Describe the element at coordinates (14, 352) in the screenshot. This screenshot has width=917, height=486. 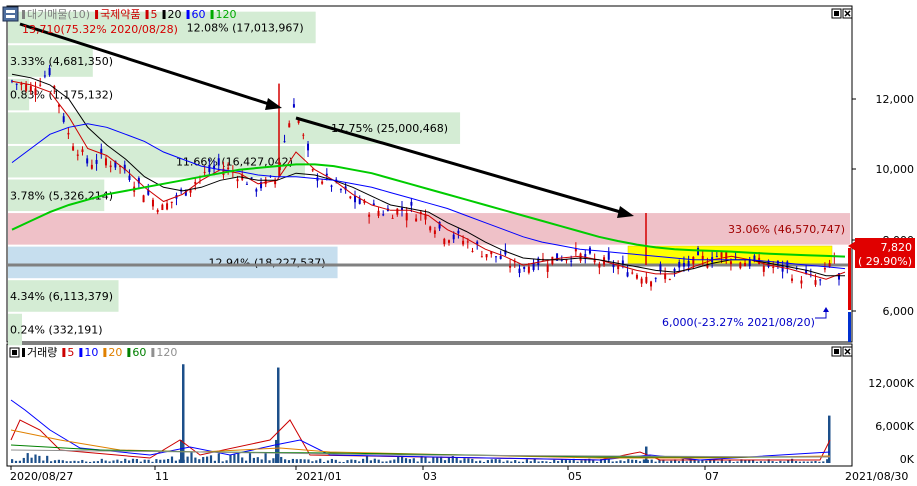
I see `volume-chart-icon` at that location.